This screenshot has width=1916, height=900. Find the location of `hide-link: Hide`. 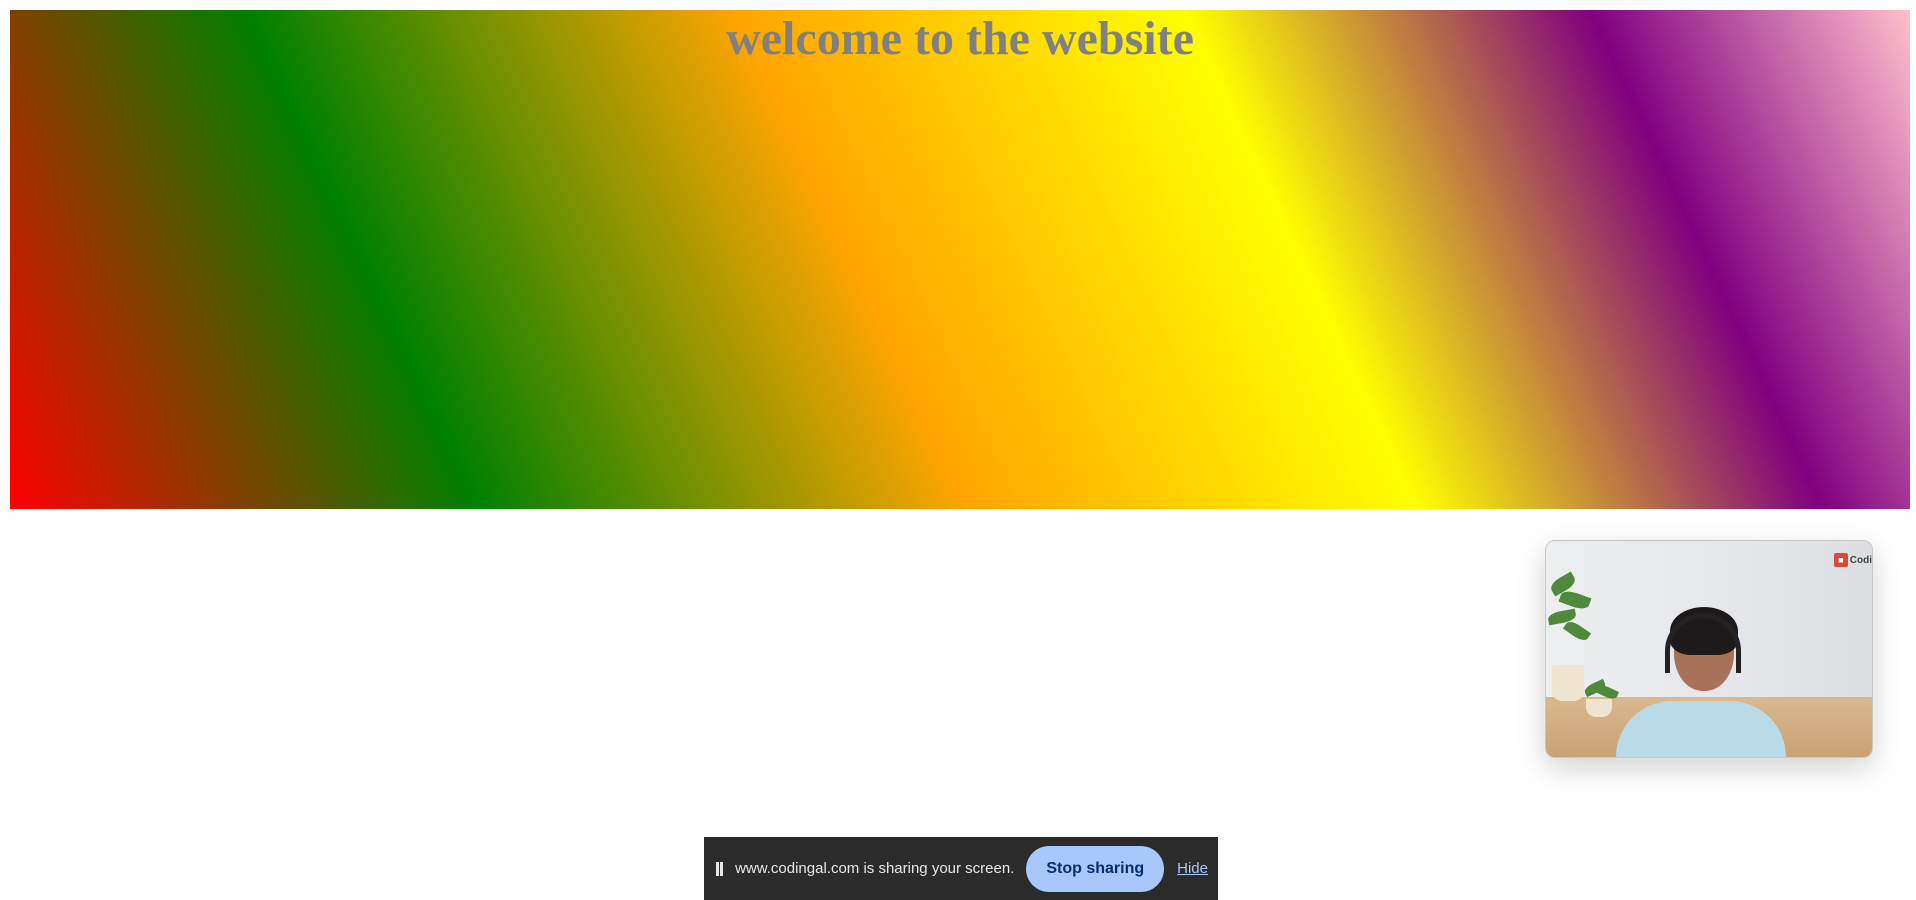

hide-link: Hide is located at coordinates (1192, 868).